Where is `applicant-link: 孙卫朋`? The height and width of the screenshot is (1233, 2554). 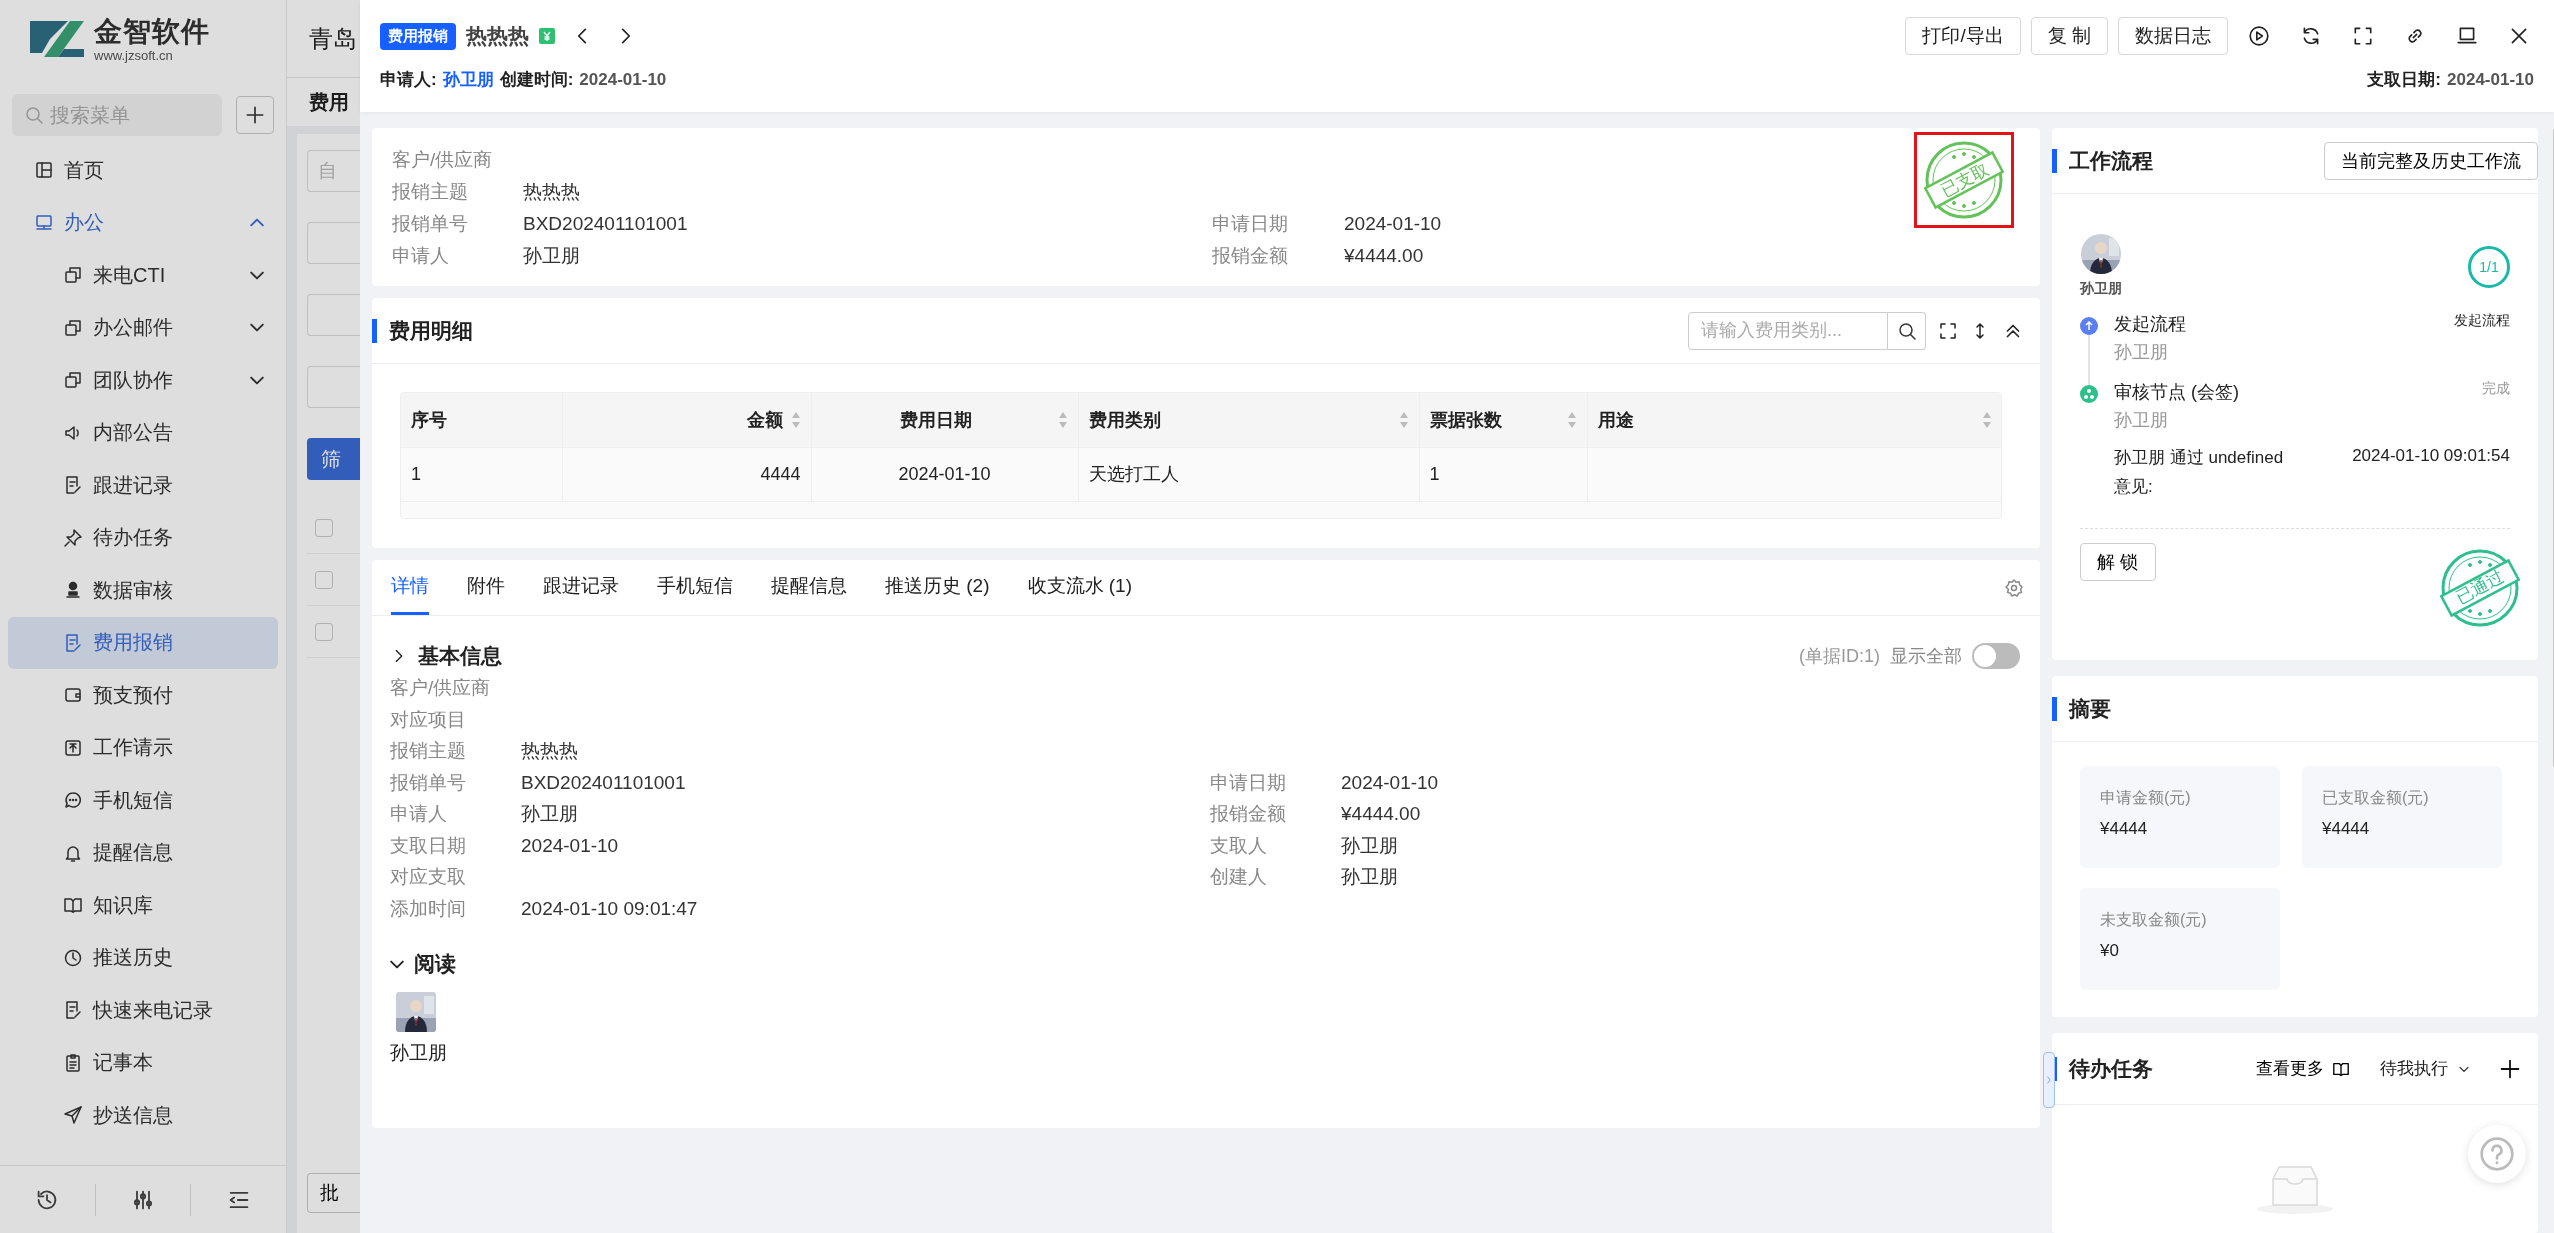 applicant-link: 孙卫朋 is located at coordinates (468, 79).